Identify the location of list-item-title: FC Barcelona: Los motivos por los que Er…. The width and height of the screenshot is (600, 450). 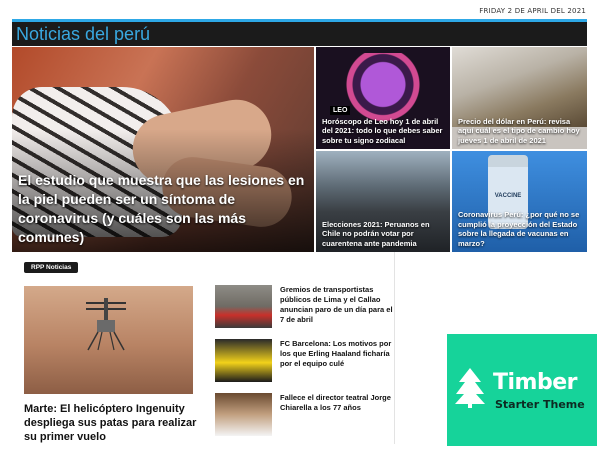
(337, 354).